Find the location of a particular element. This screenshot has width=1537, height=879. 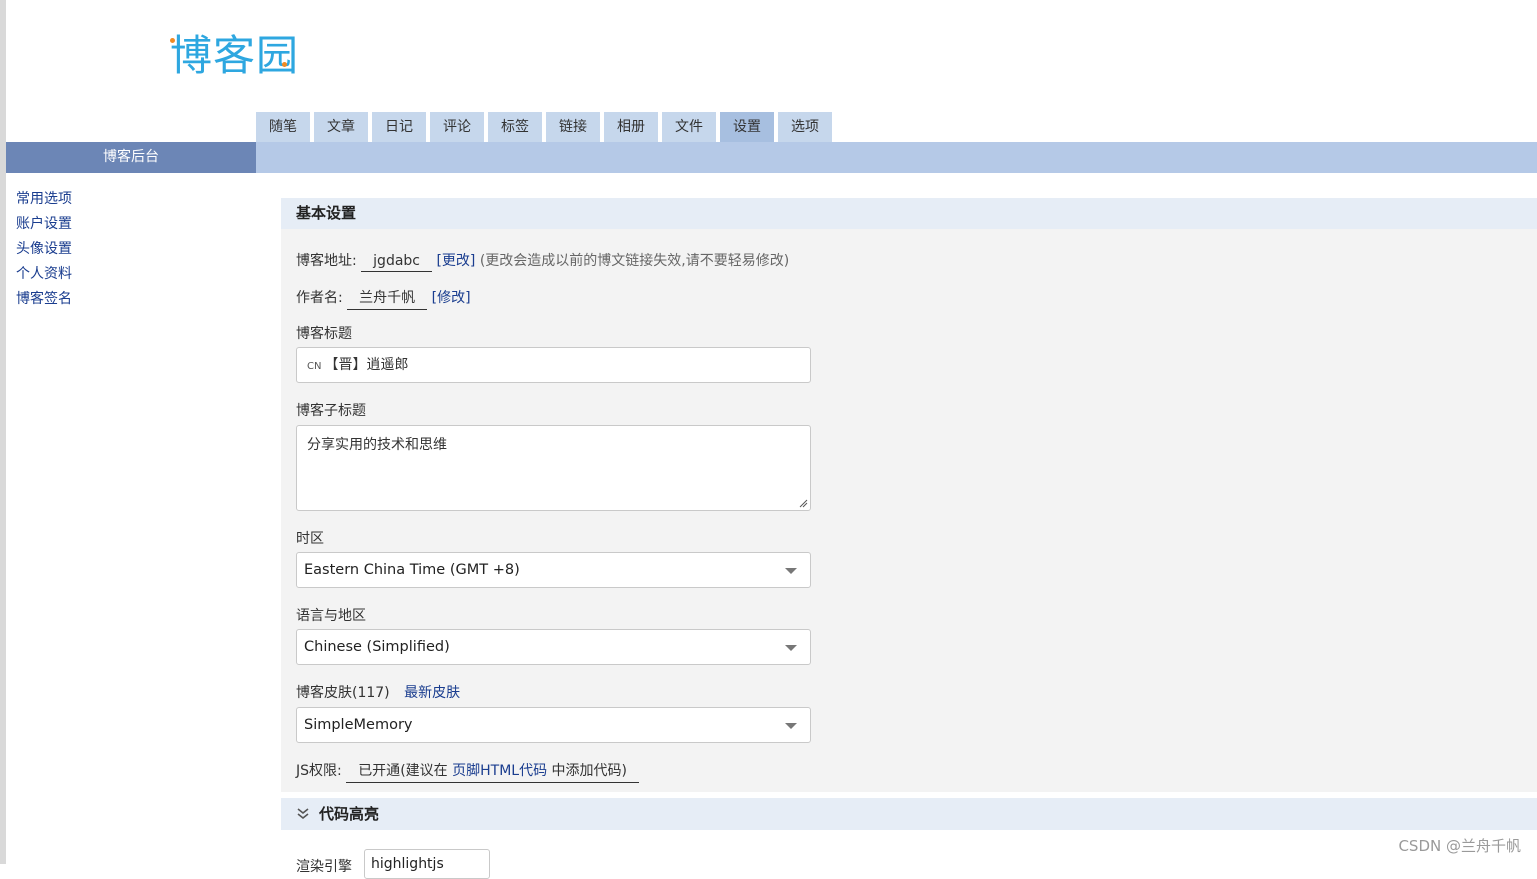

skin-select: SimpleMemory is located at coordinates (553, 725).